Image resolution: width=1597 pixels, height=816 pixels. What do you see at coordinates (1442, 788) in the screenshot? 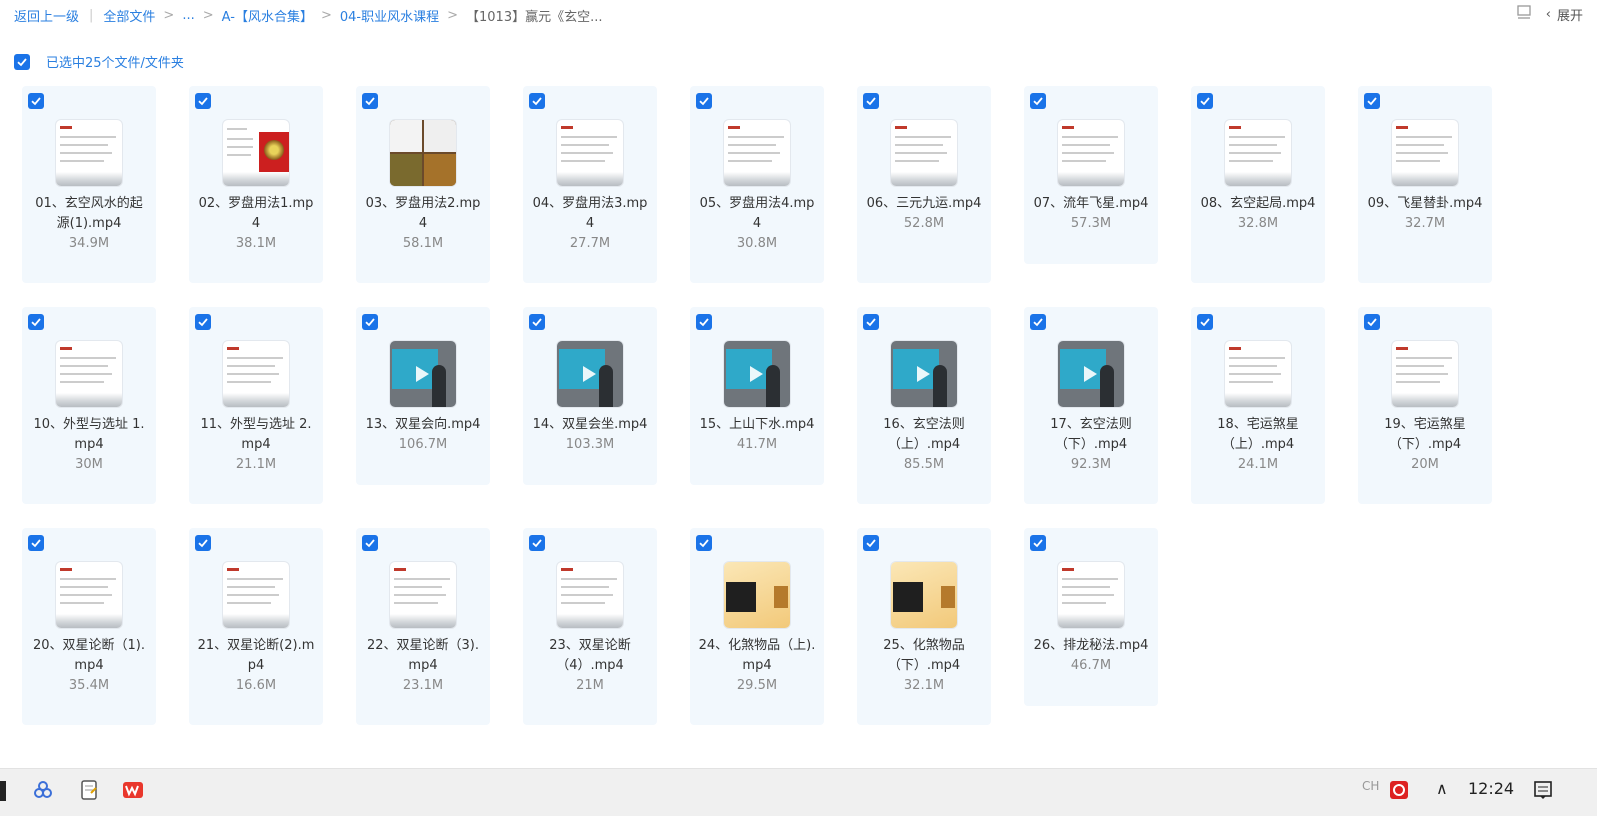
I see `chevron-up-icon: ∧` at bounding box center [1442, 788].